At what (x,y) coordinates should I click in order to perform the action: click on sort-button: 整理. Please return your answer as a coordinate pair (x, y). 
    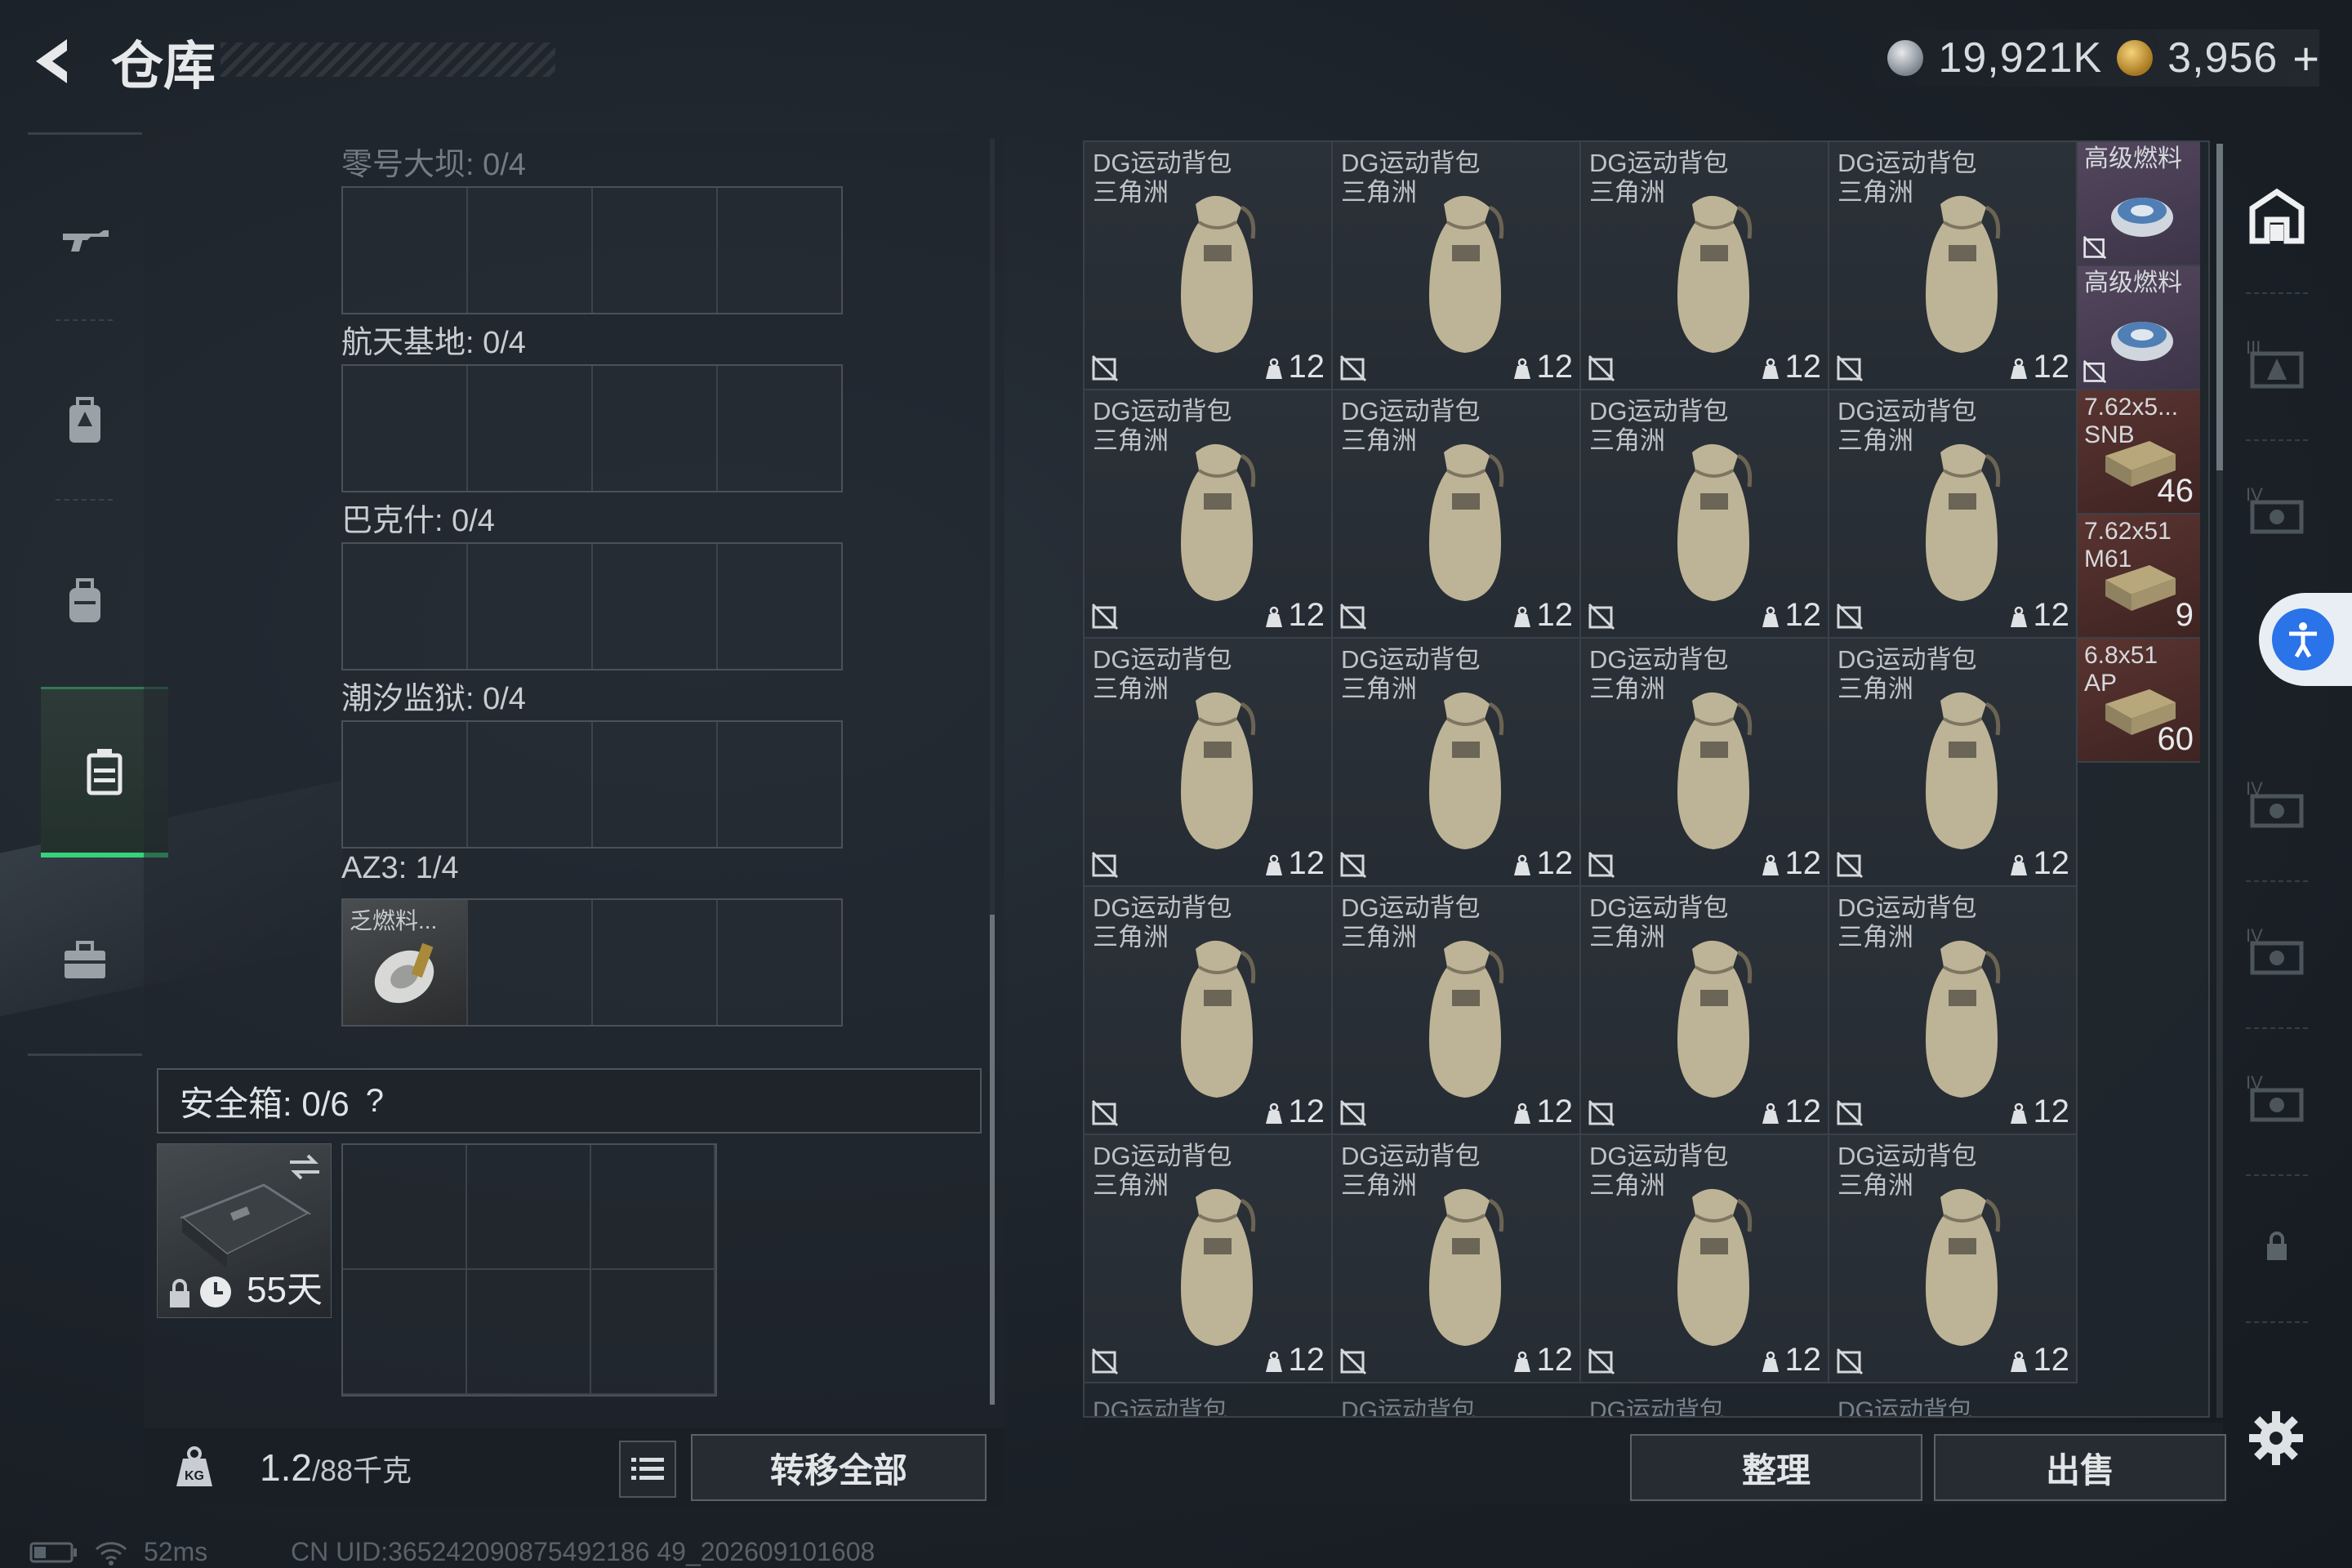
    Looking at the image, I should click on (1776, 1467).